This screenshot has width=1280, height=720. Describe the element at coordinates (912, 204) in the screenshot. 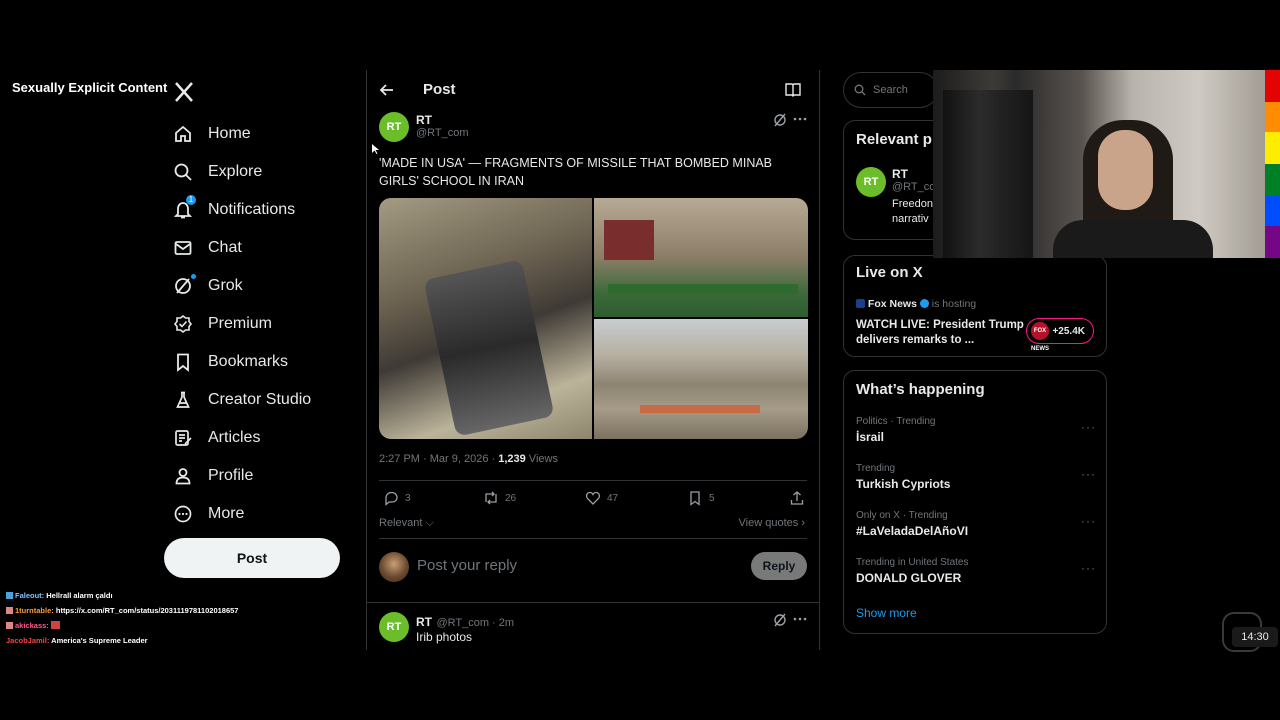

I see `bio-line: Freedon` at that location.